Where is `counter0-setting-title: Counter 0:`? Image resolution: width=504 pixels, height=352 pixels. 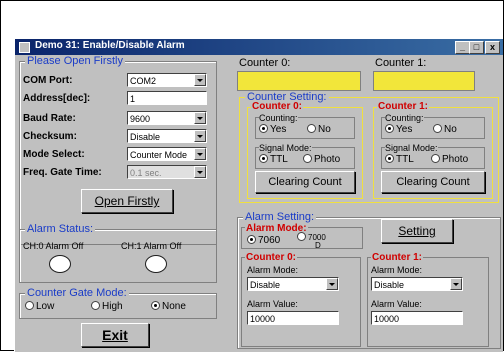
counter0-setting-title: Counter 0: is located at coordinates (277, 106).